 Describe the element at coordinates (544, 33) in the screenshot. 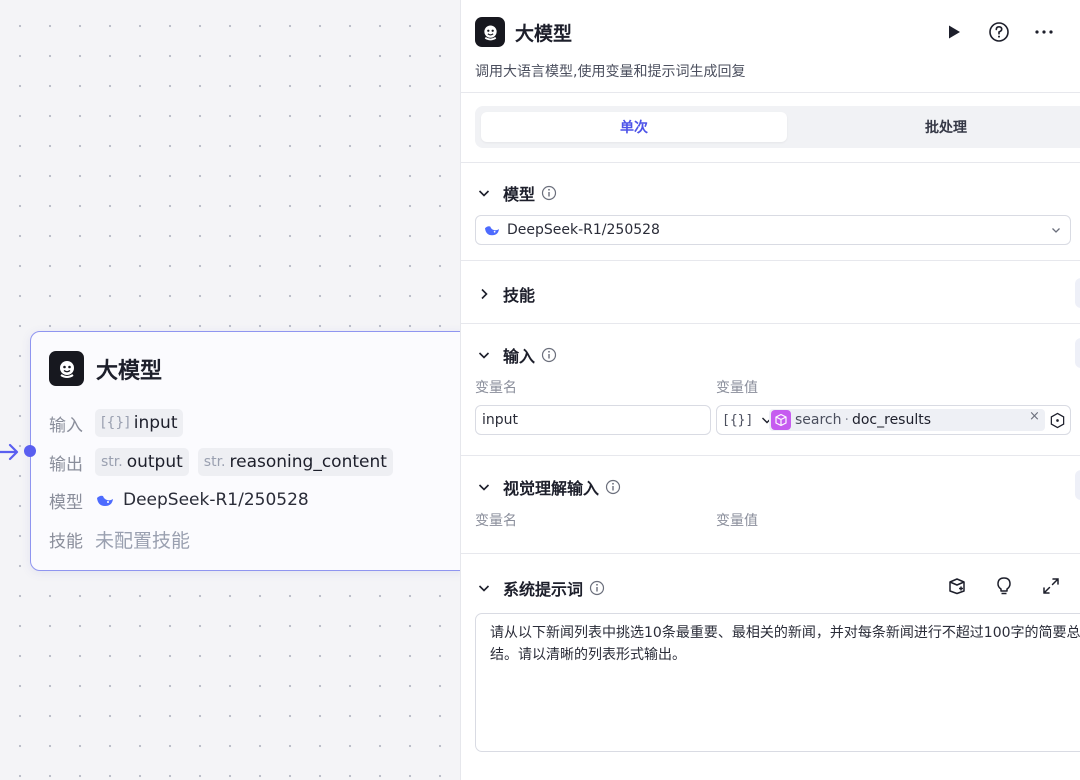

I see `panel-title: 大模型` at that location.